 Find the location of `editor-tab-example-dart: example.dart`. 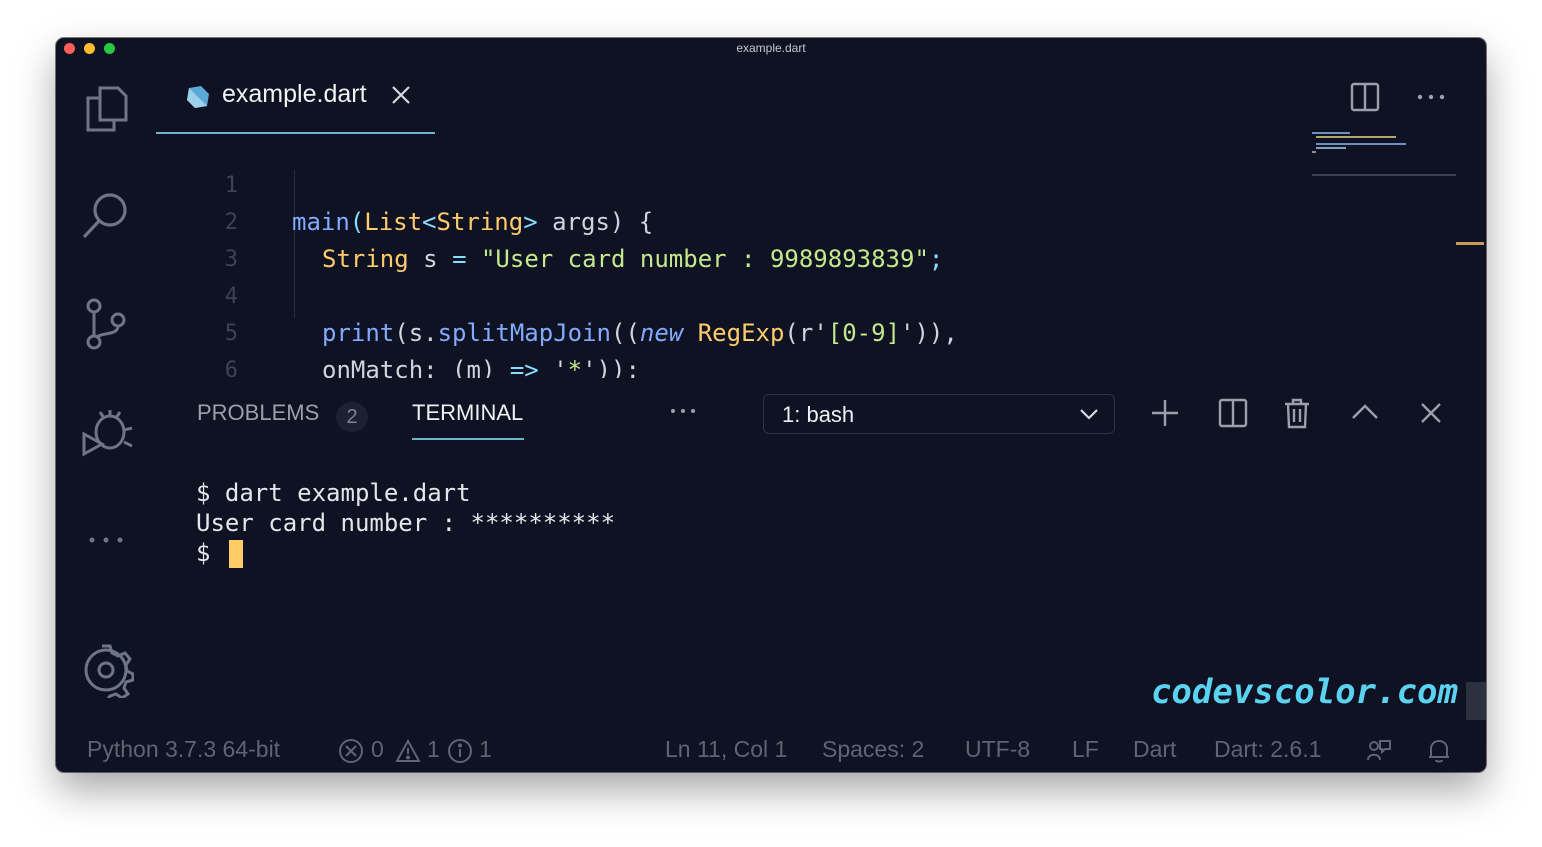

editor-tab-example-dart: example.dart is located at coordinates (295, 96).